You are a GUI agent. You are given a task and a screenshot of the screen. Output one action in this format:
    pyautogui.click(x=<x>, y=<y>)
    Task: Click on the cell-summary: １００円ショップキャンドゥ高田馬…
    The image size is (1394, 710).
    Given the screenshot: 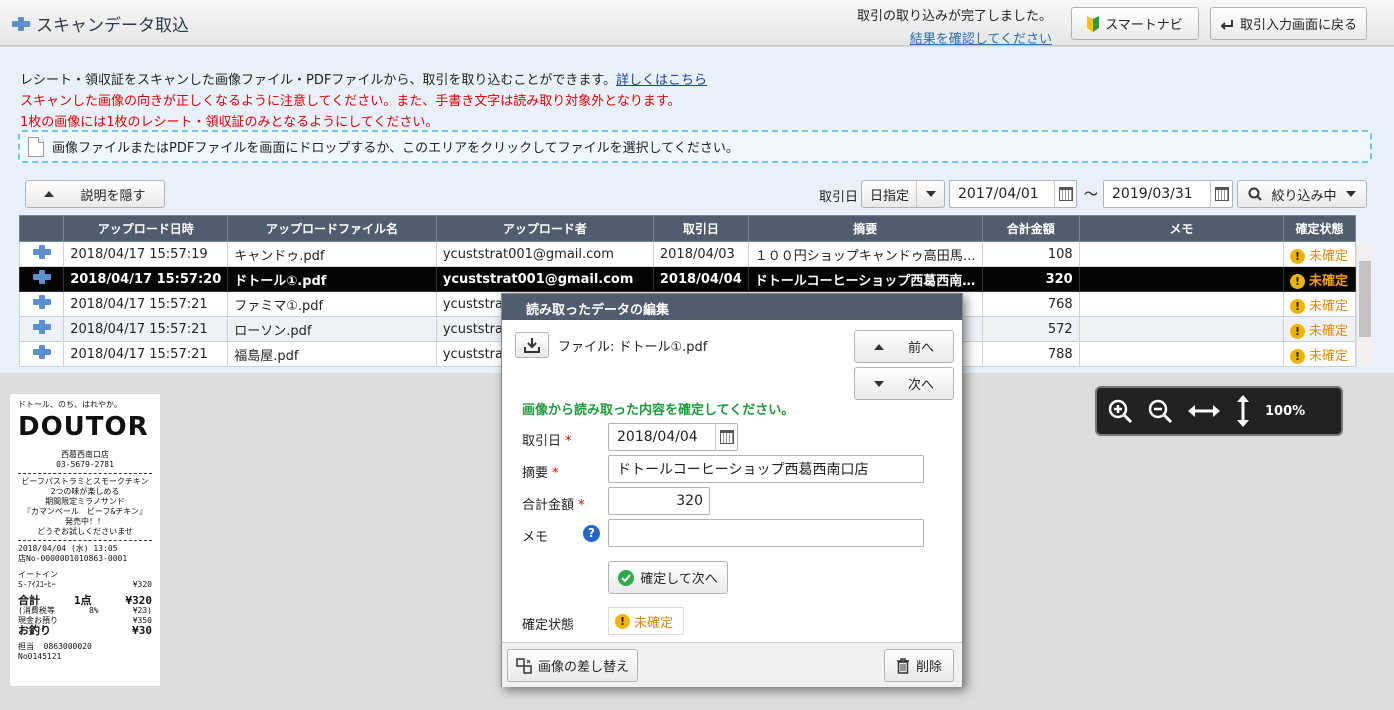 What is the action you would take?
    pyautogui.click(x=865, y=254)
    